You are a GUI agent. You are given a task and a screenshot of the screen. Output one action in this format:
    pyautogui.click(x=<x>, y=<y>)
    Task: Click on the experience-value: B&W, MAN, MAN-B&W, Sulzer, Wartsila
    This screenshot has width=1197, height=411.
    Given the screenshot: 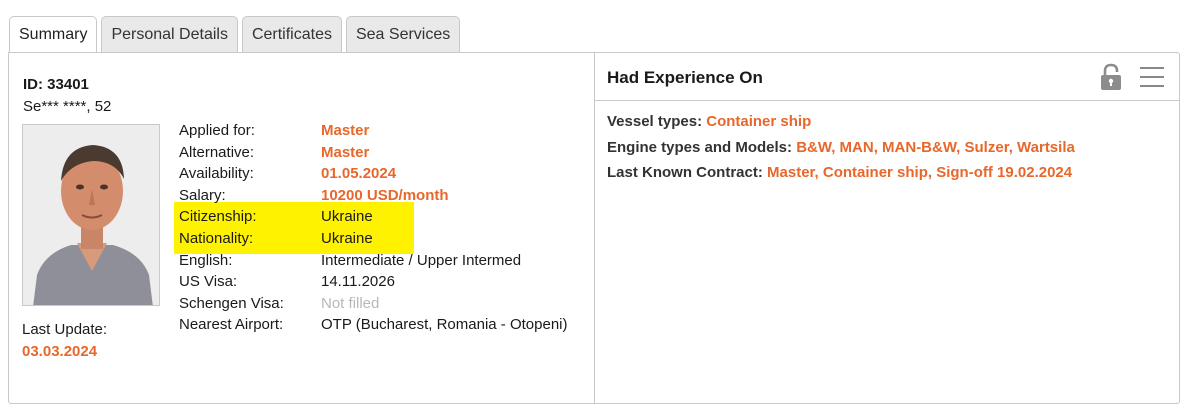 What is the action you would take?
    pyautogui.click(x=935, y=147)
    